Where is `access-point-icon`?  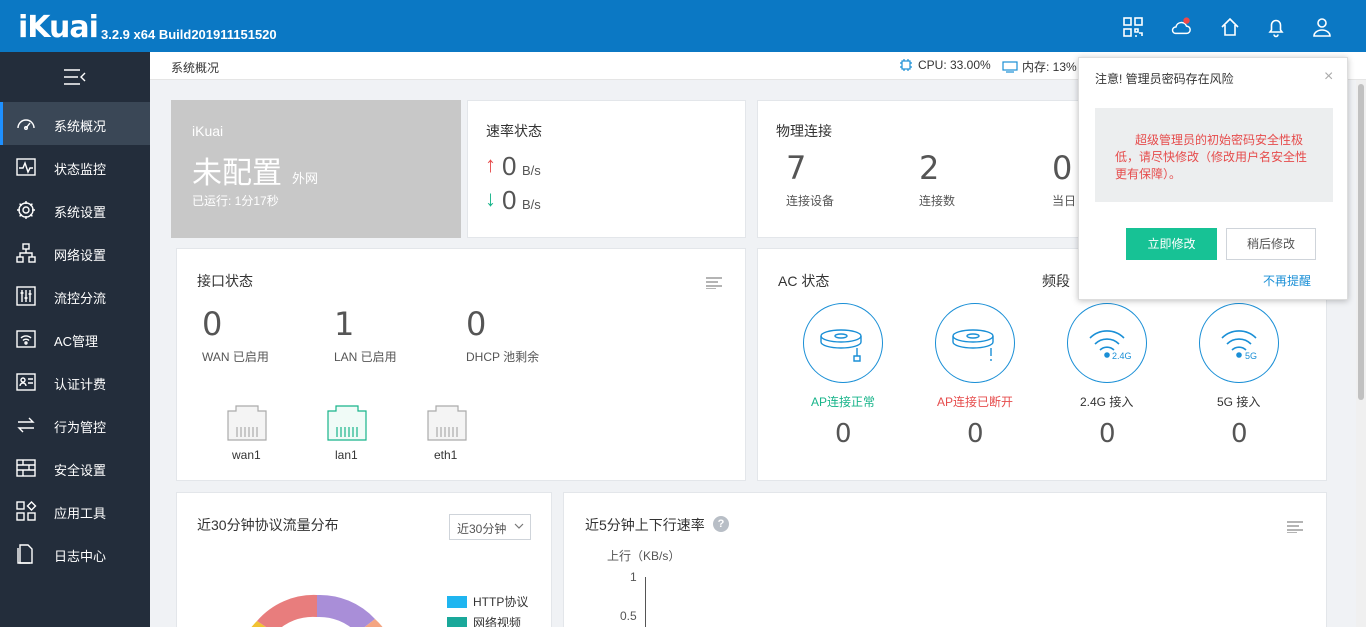
access-point-icon is located at coordinates (973, 345).